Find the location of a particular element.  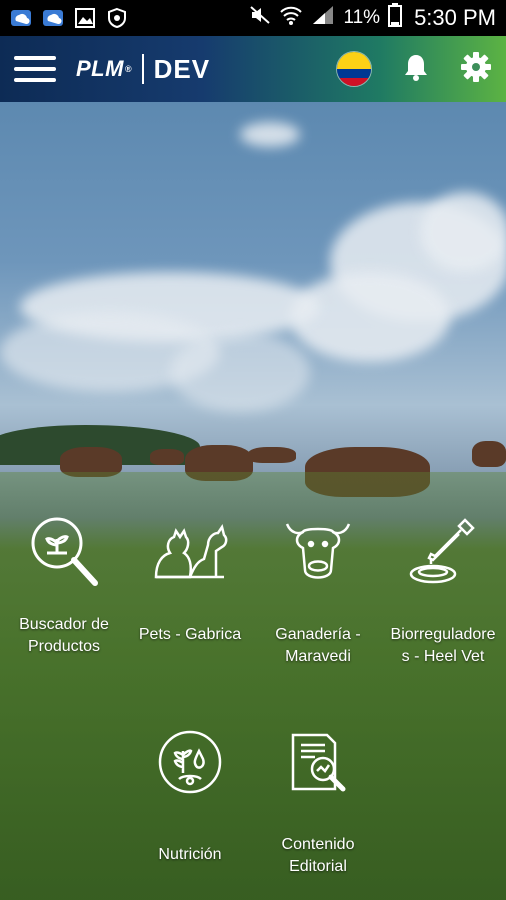

tile-contenido-editorial: Contenido Editorial is located at coordinates (318, 800).